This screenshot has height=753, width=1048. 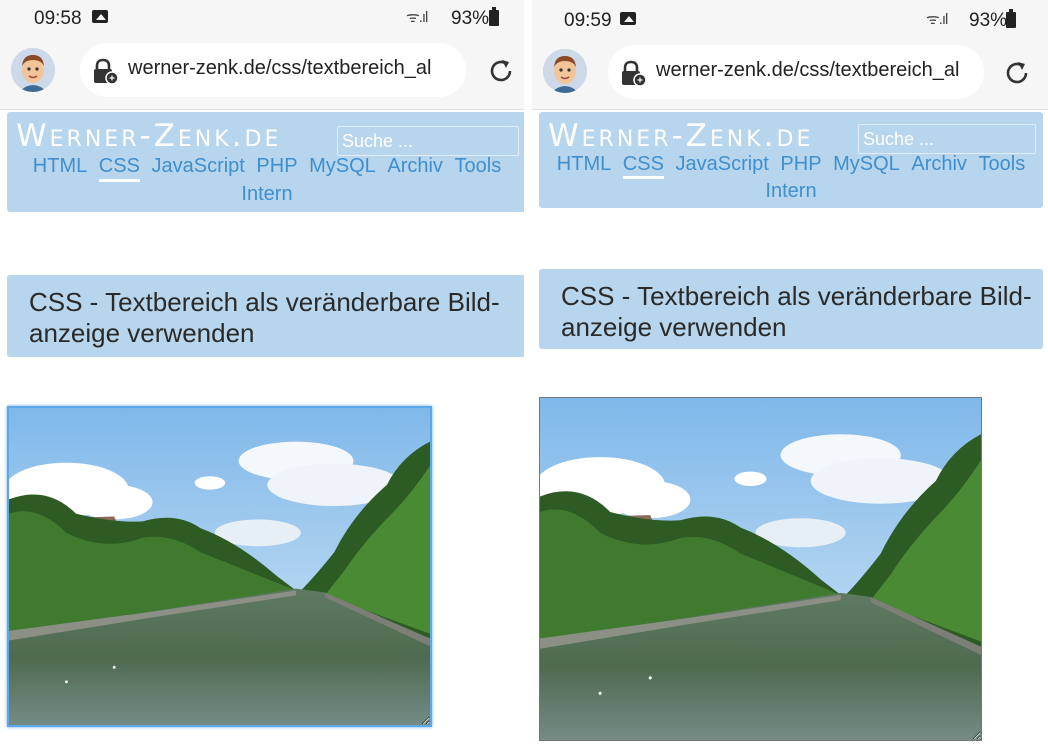 I want to click on status-bar: 09:58 ᯤ.ıl 93%, so click(x=262, y=18).